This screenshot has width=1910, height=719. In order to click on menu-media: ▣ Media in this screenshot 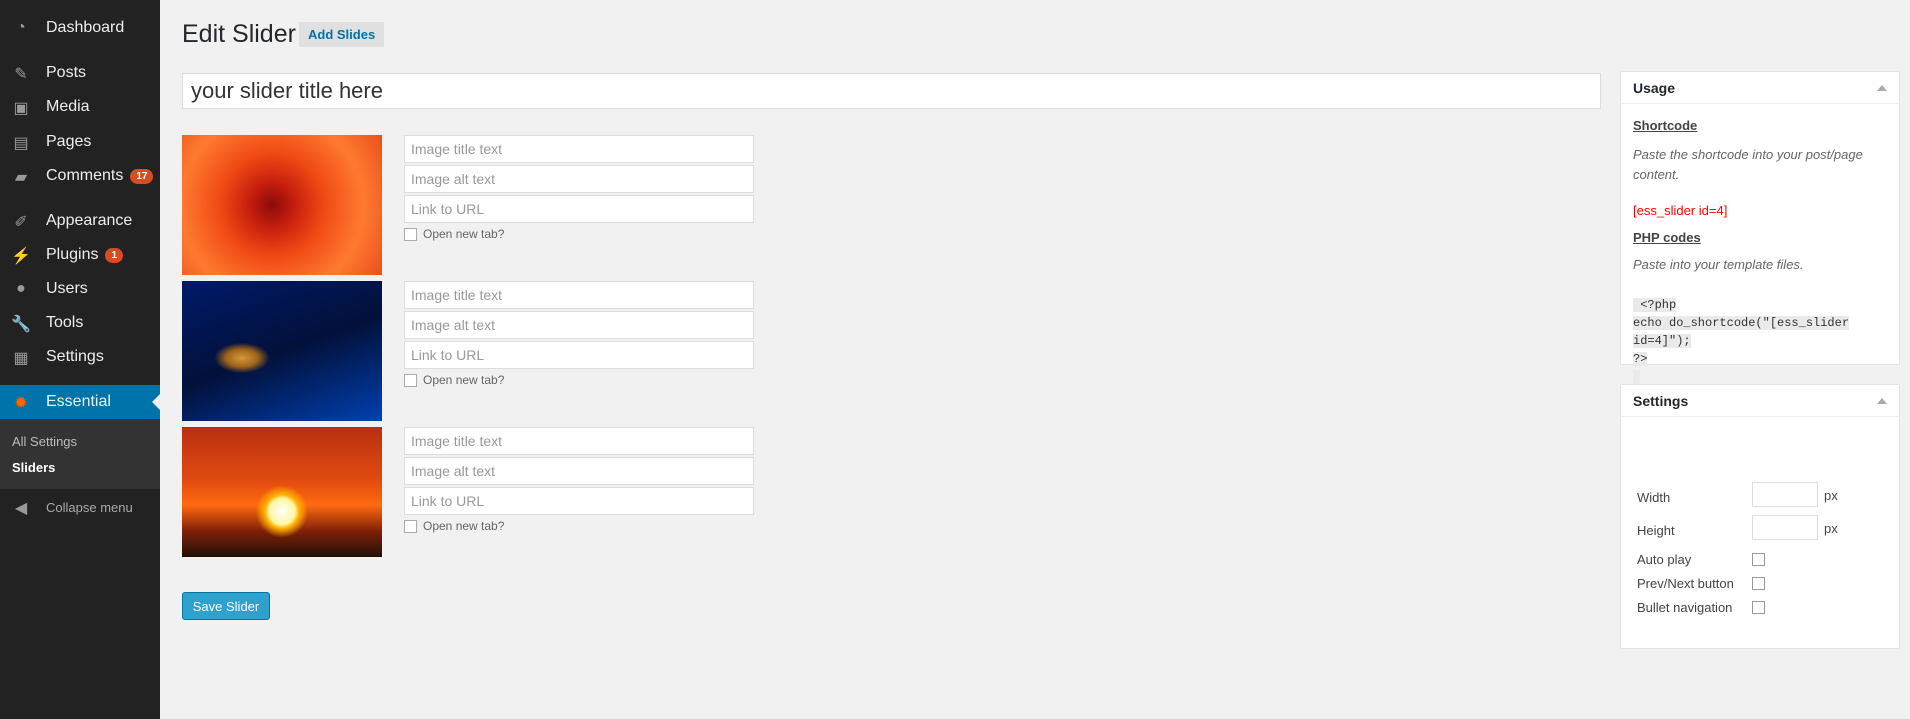, I will do `click(80, 107)`.